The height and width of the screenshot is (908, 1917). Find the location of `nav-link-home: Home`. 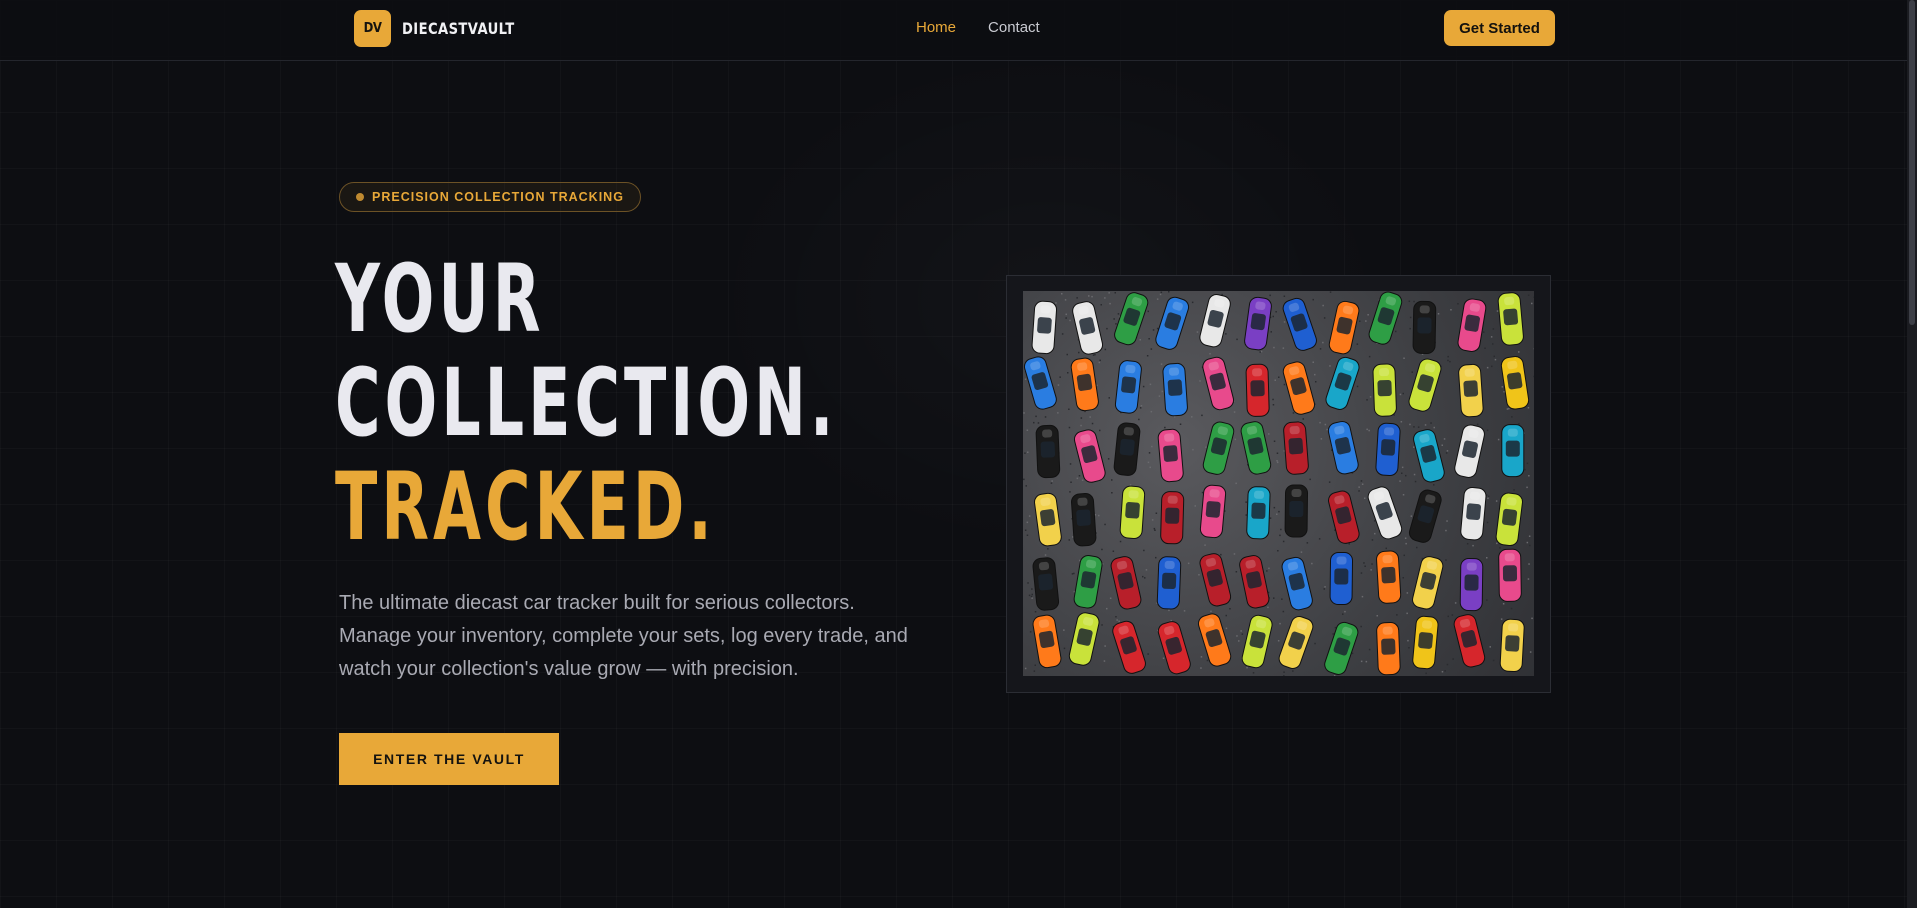

nav-link-home: Home is located at coordinates (936, 27).